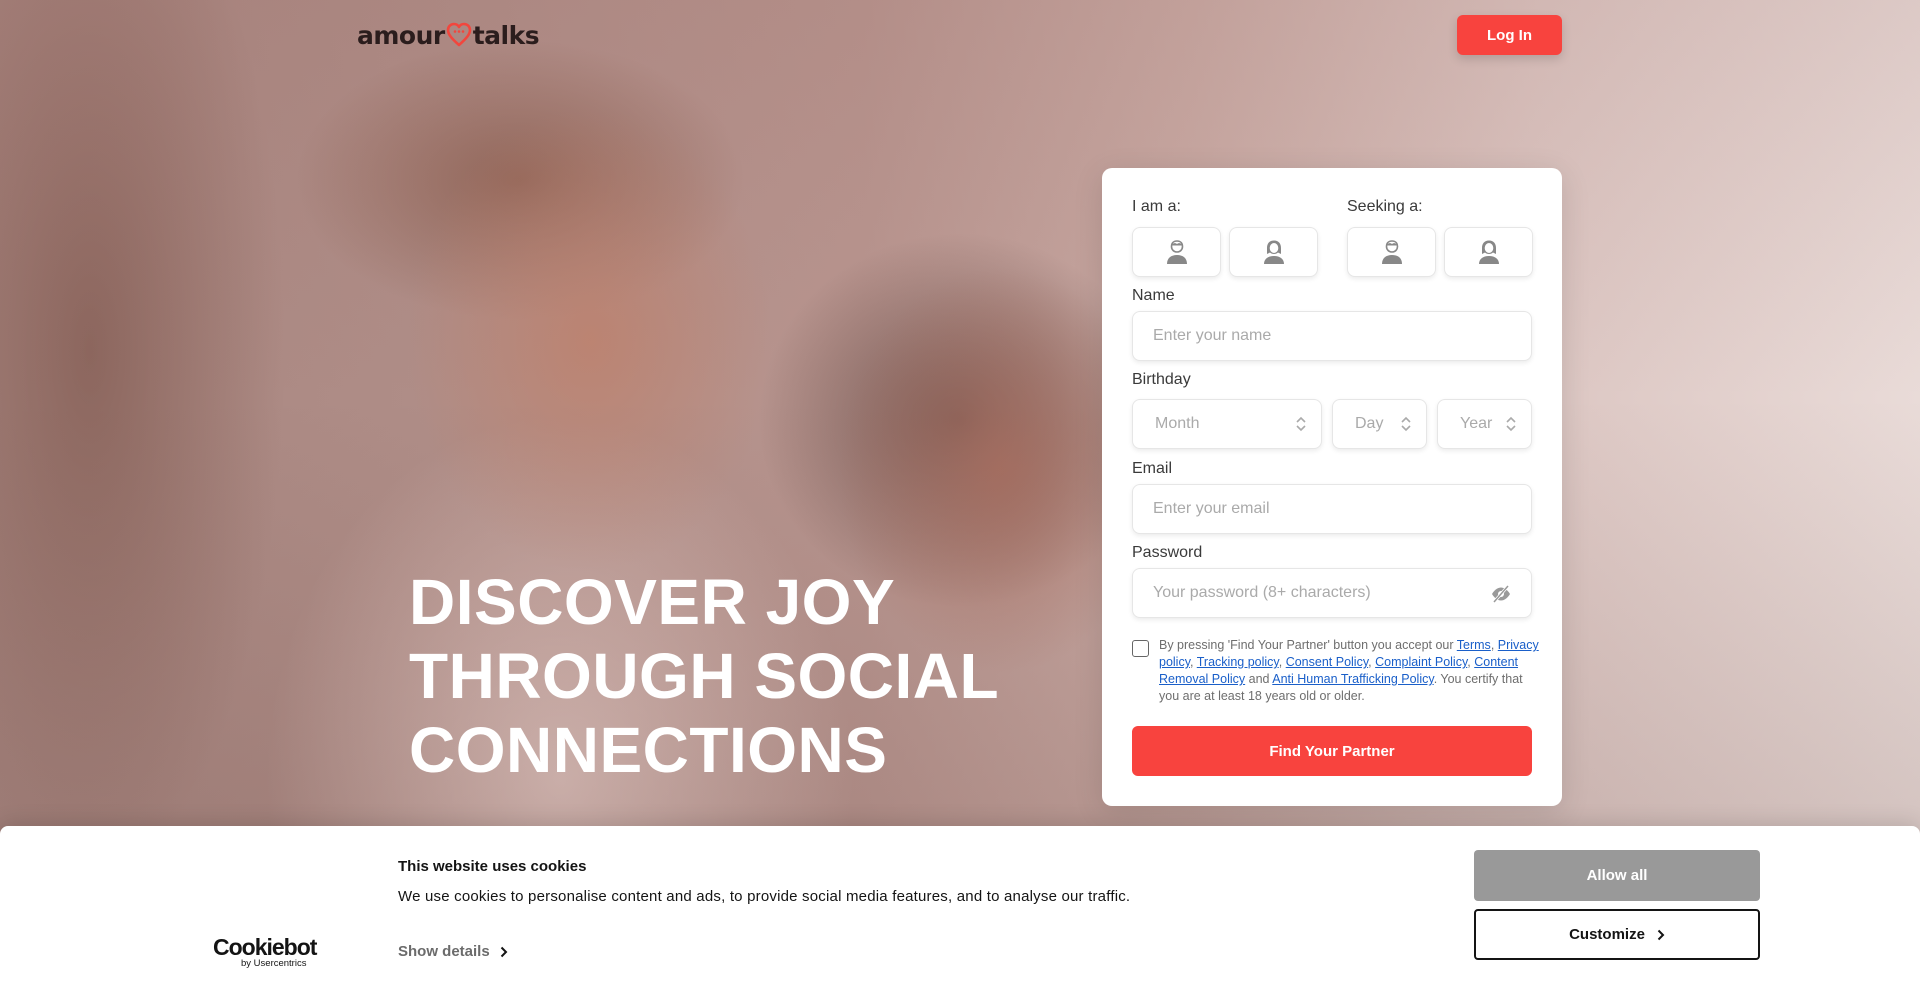 The width and height of the screenshot is (1920, 993). I want to click on terms-sep: and, so click(1259, 679).